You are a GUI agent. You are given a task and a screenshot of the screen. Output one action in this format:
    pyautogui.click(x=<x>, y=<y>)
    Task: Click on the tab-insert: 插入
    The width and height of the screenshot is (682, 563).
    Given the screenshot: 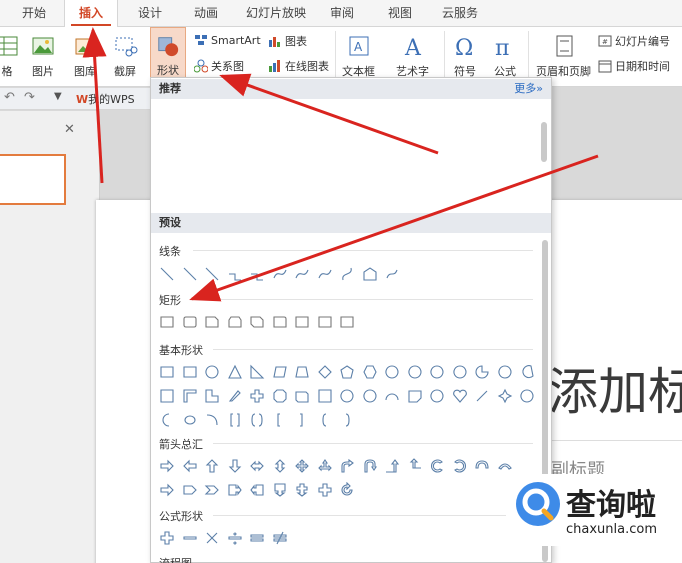 What is the action you would take?
    pyautogui.click(x=91, y=14)
    